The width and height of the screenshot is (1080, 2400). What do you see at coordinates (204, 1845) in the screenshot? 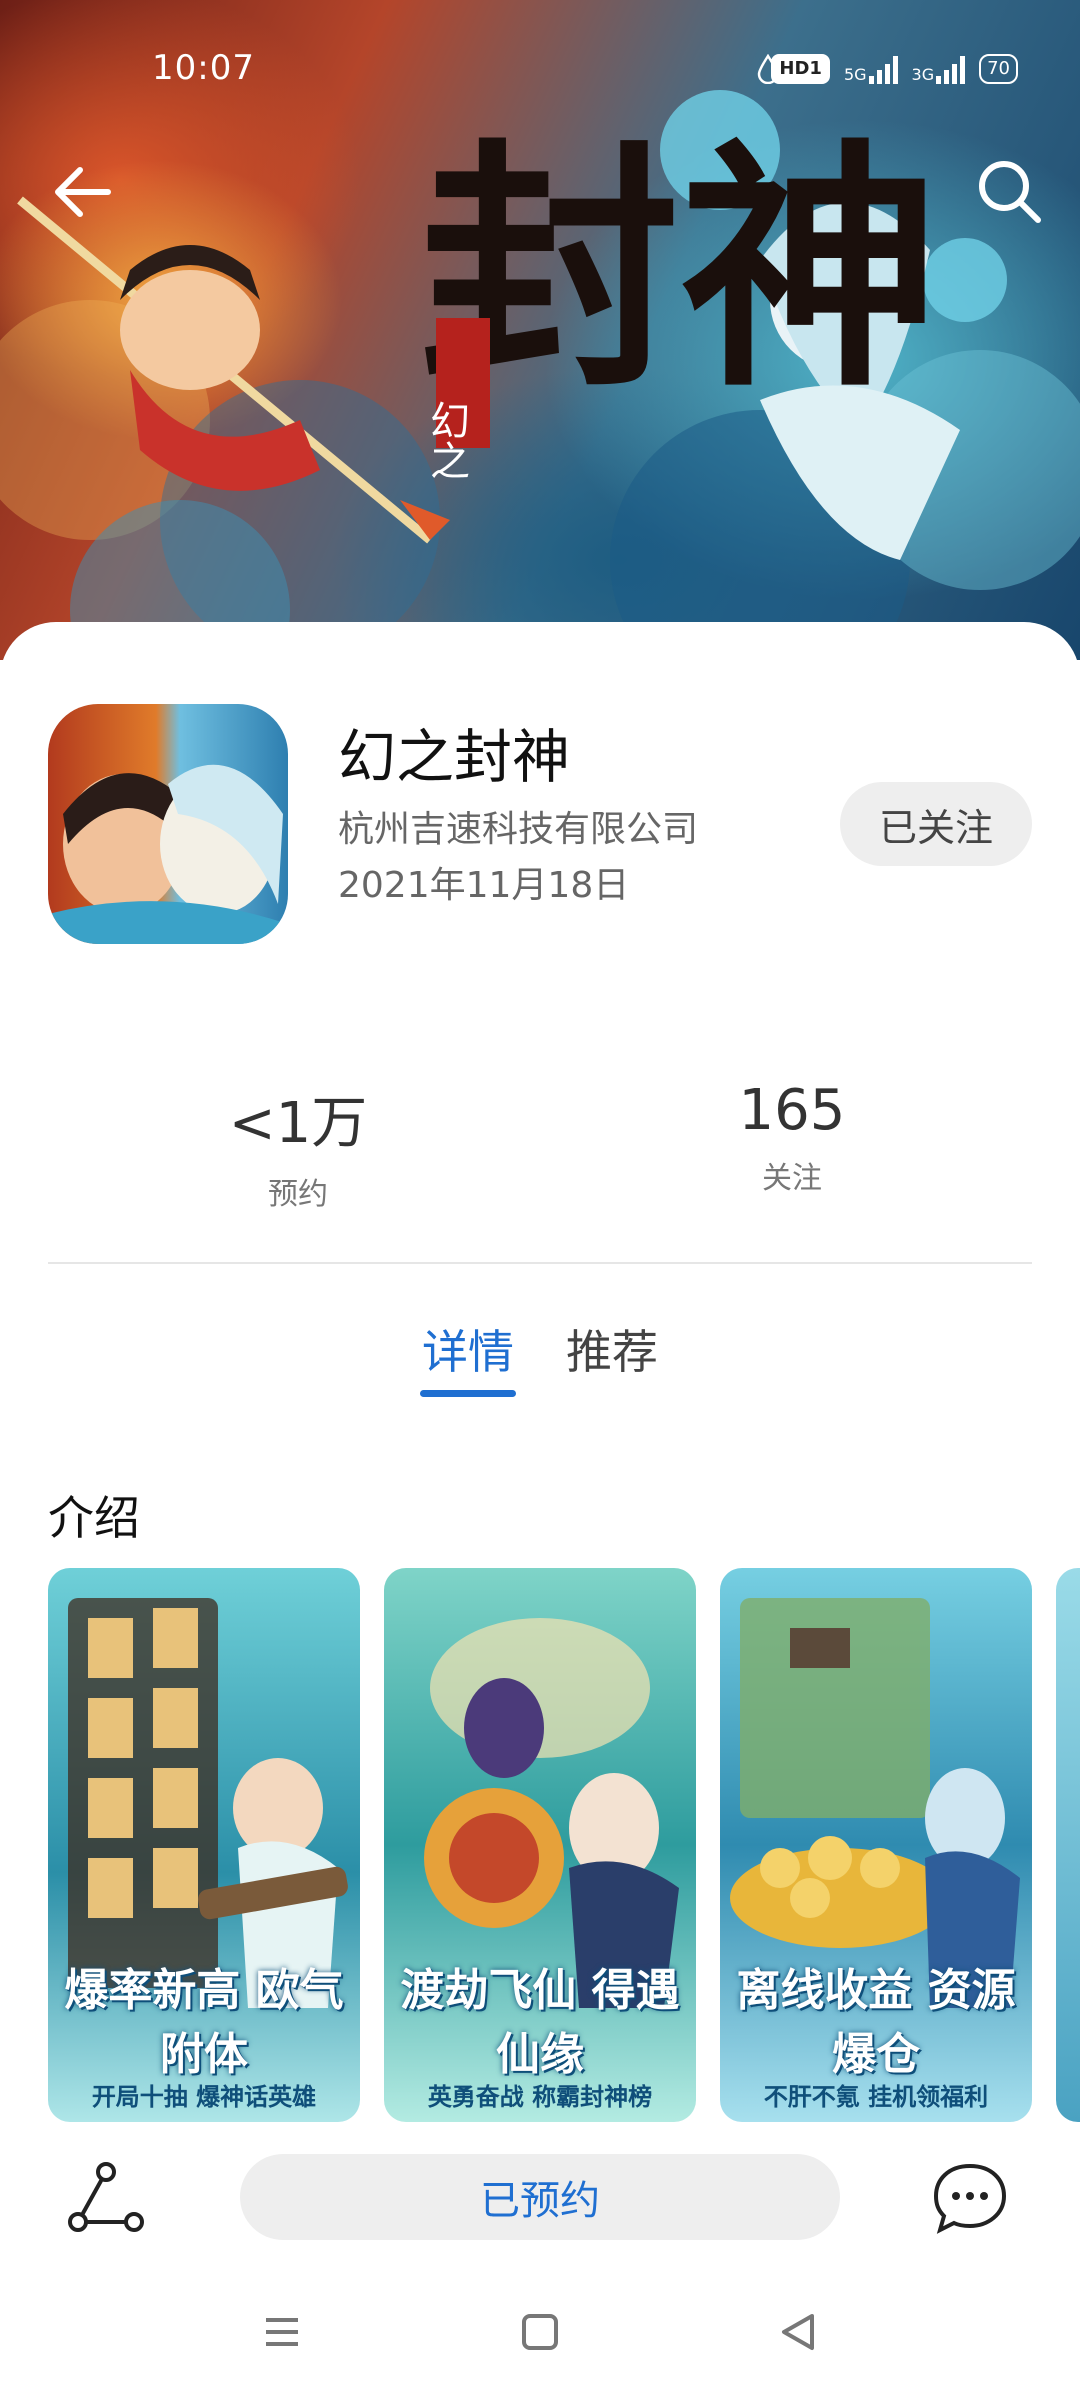
I see `screenshot-1: 爆率新高 欧气附体 开局十抽 爆神话英雄` at bounding box center [204, 1845].